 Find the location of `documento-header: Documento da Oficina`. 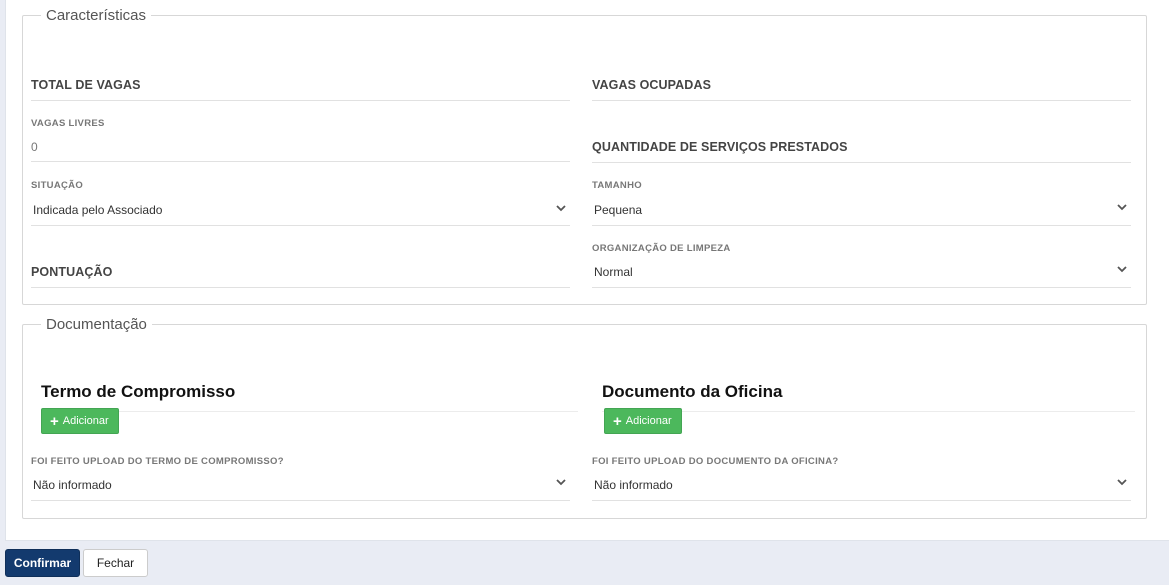

documento-header: Documento da Oficina is located at coordinates (868, 397).